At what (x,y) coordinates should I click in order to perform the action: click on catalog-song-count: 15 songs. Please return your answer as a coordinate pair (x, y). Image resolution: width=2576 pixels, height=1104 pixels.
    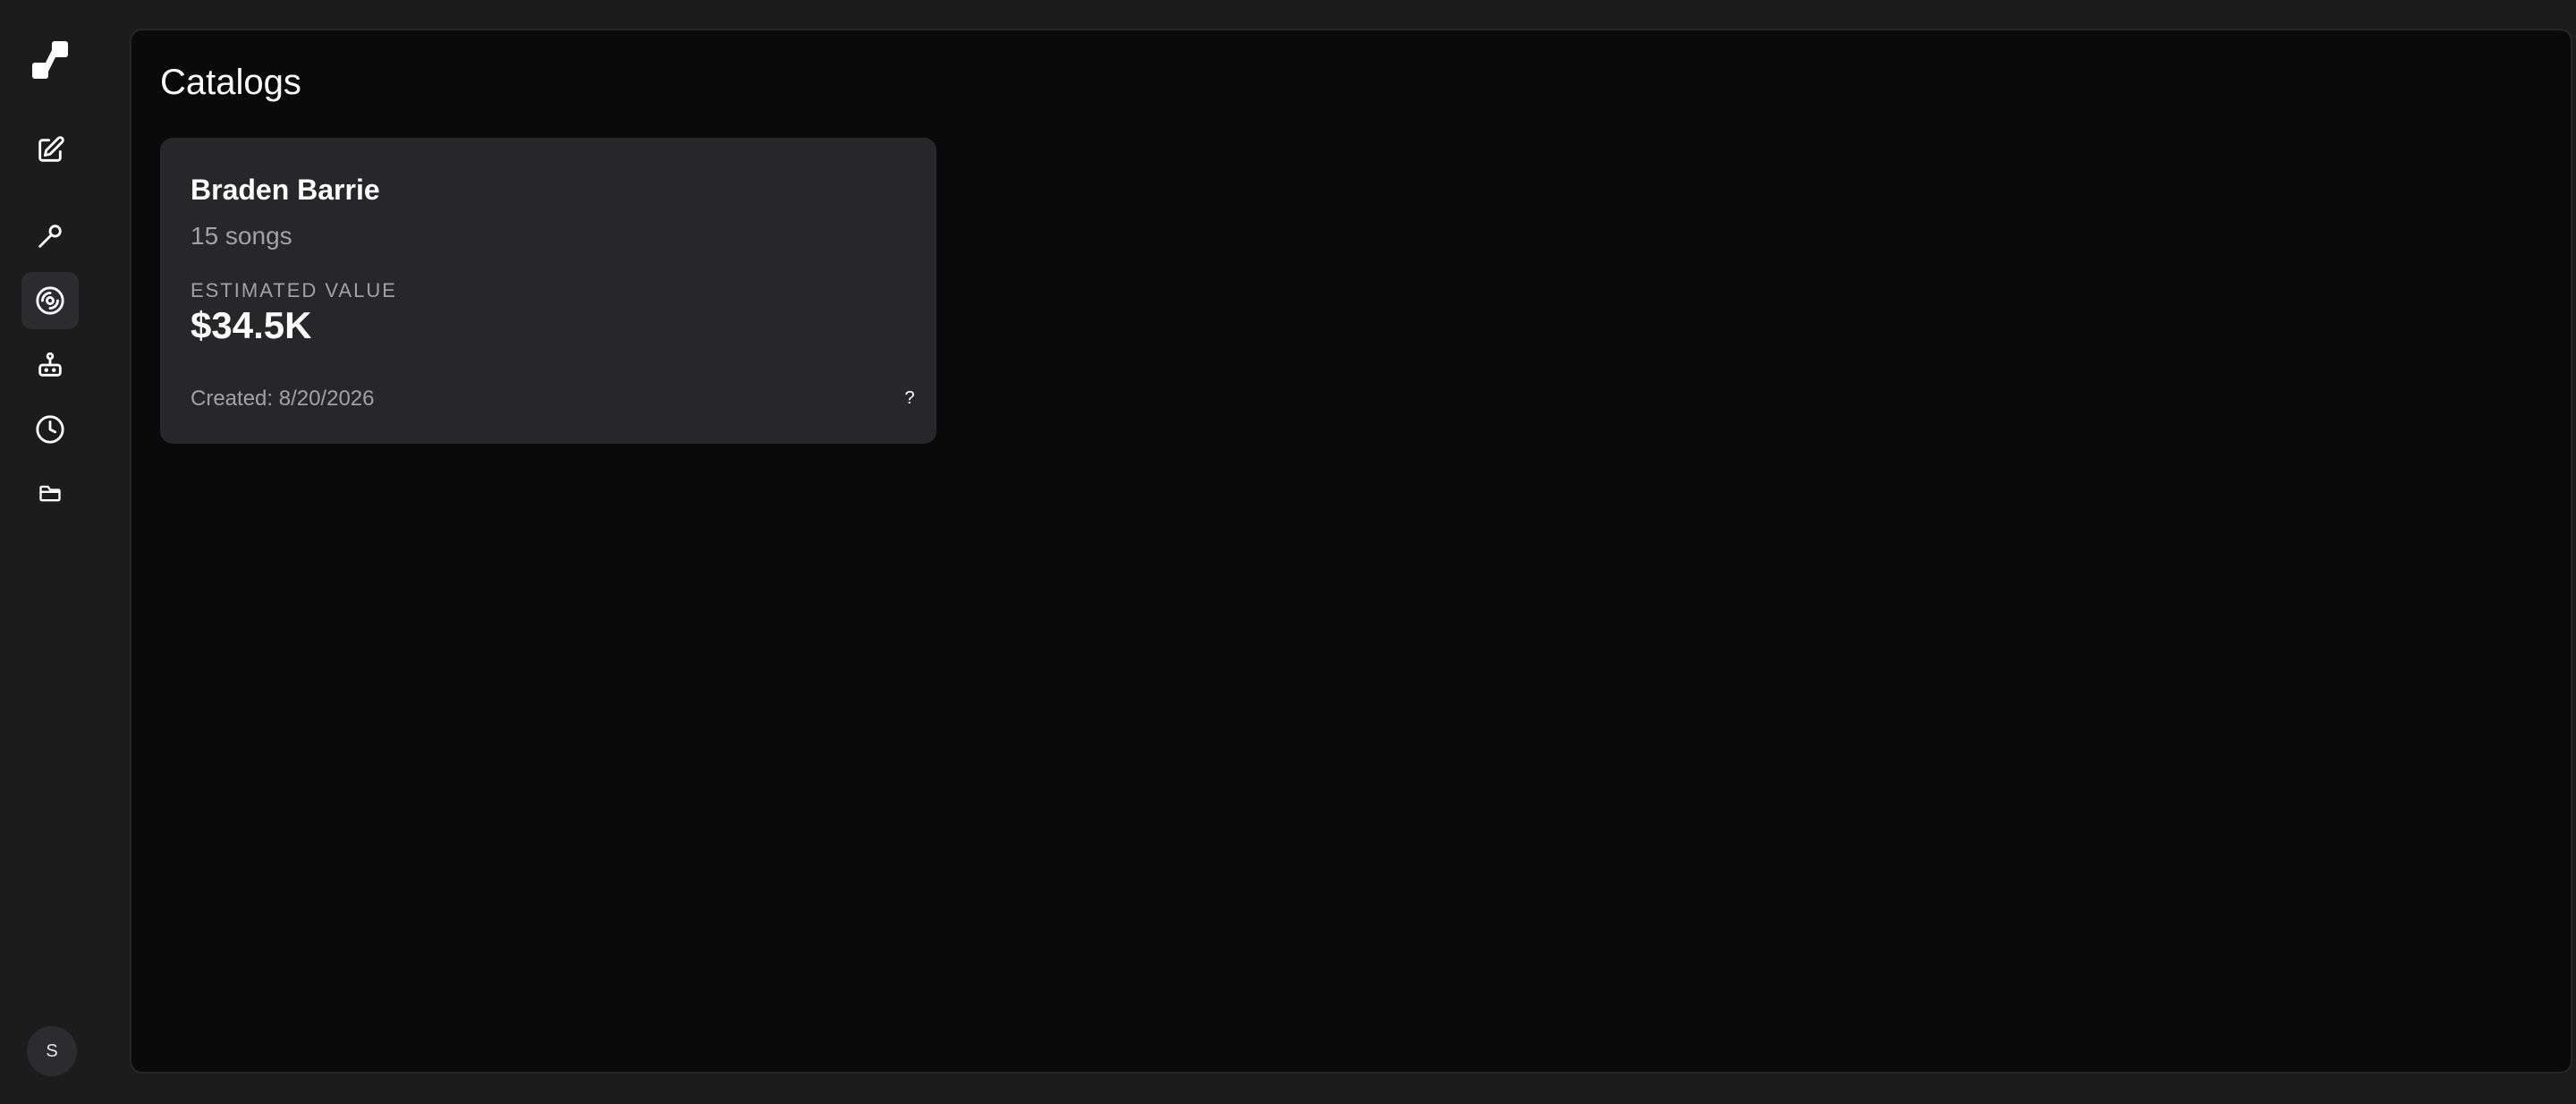
    Looking at the image, I should click on (241, 236).